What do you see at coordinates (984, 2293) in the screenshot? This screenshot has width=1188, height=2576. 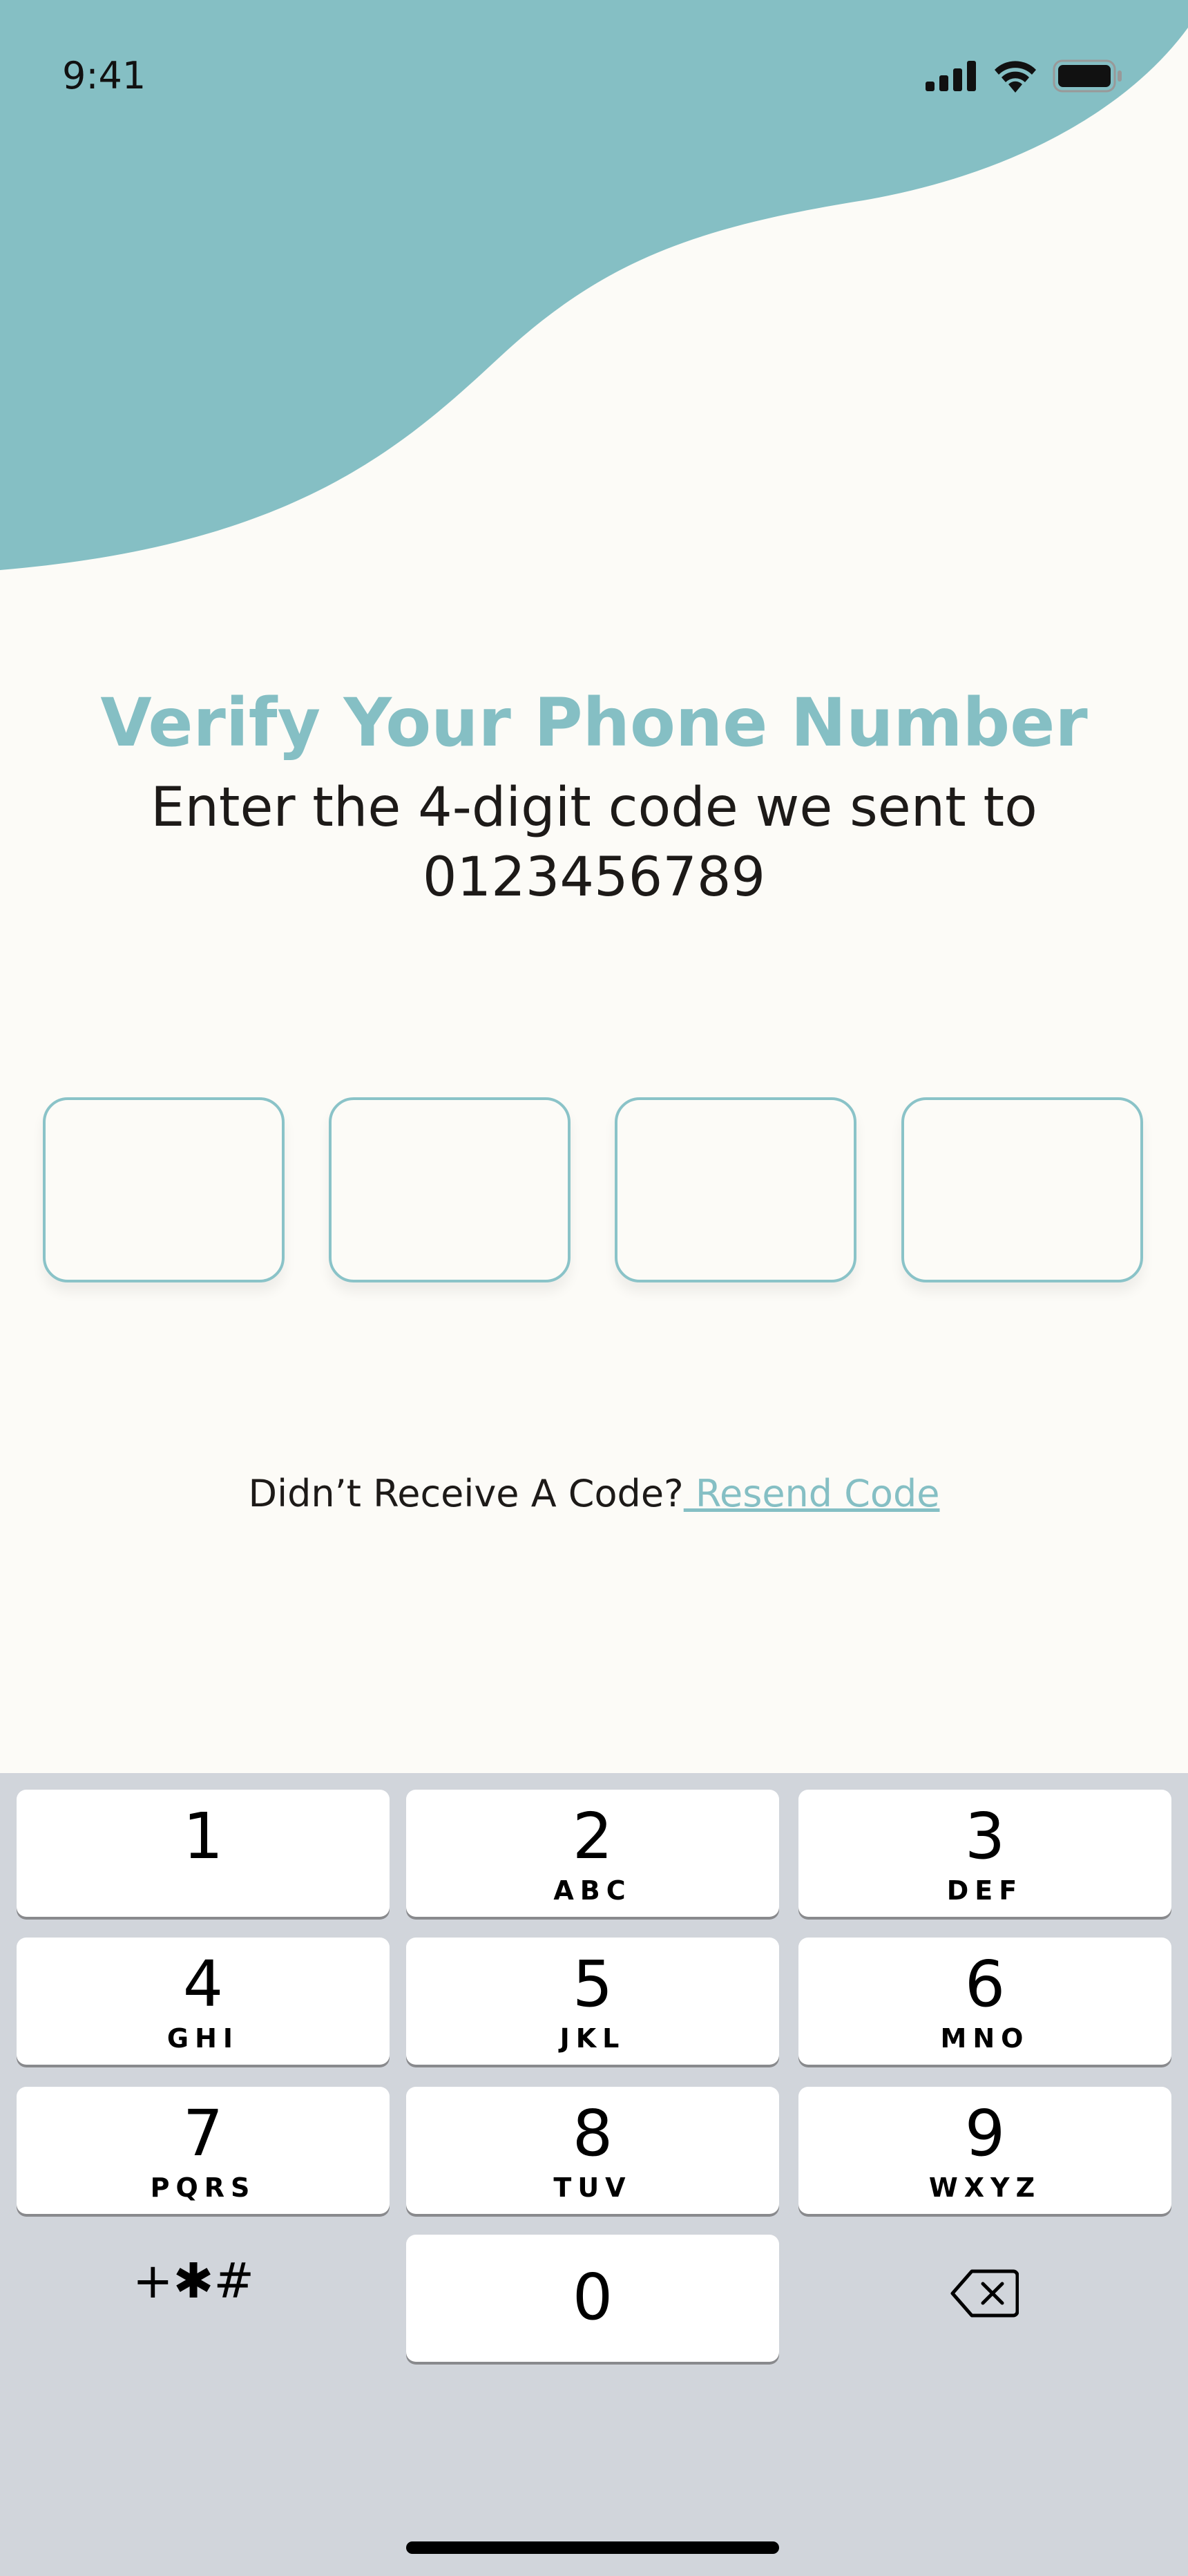 I see `delete-left-icon` at bounding box center [984, 2293].